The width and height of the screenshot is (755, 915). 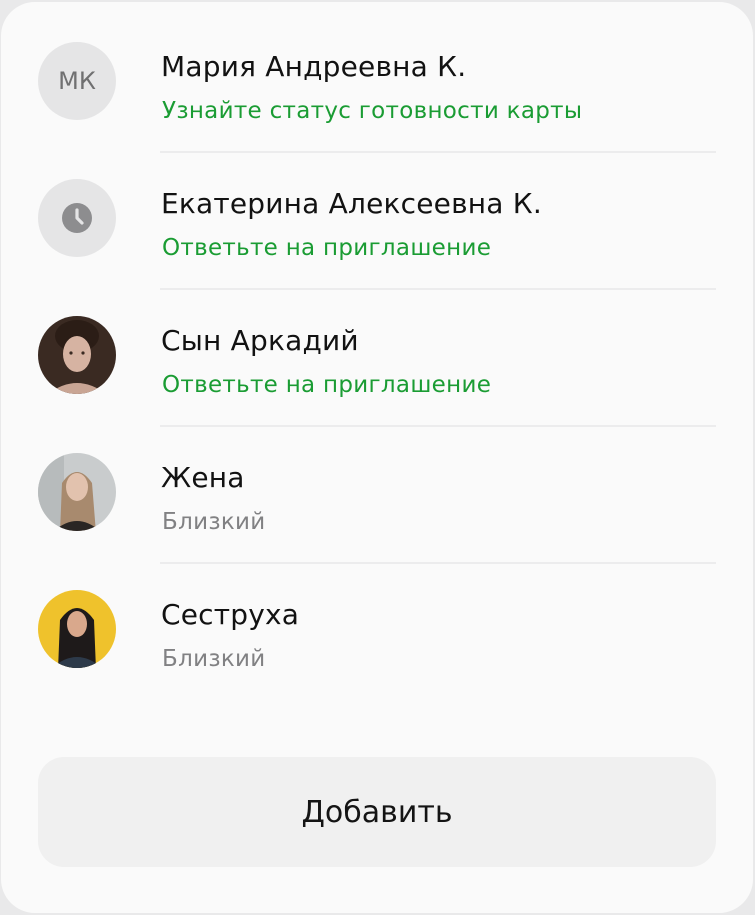 I want to click on contact-status: Узнайте статус готовности карты, so click(x=372, y=111).